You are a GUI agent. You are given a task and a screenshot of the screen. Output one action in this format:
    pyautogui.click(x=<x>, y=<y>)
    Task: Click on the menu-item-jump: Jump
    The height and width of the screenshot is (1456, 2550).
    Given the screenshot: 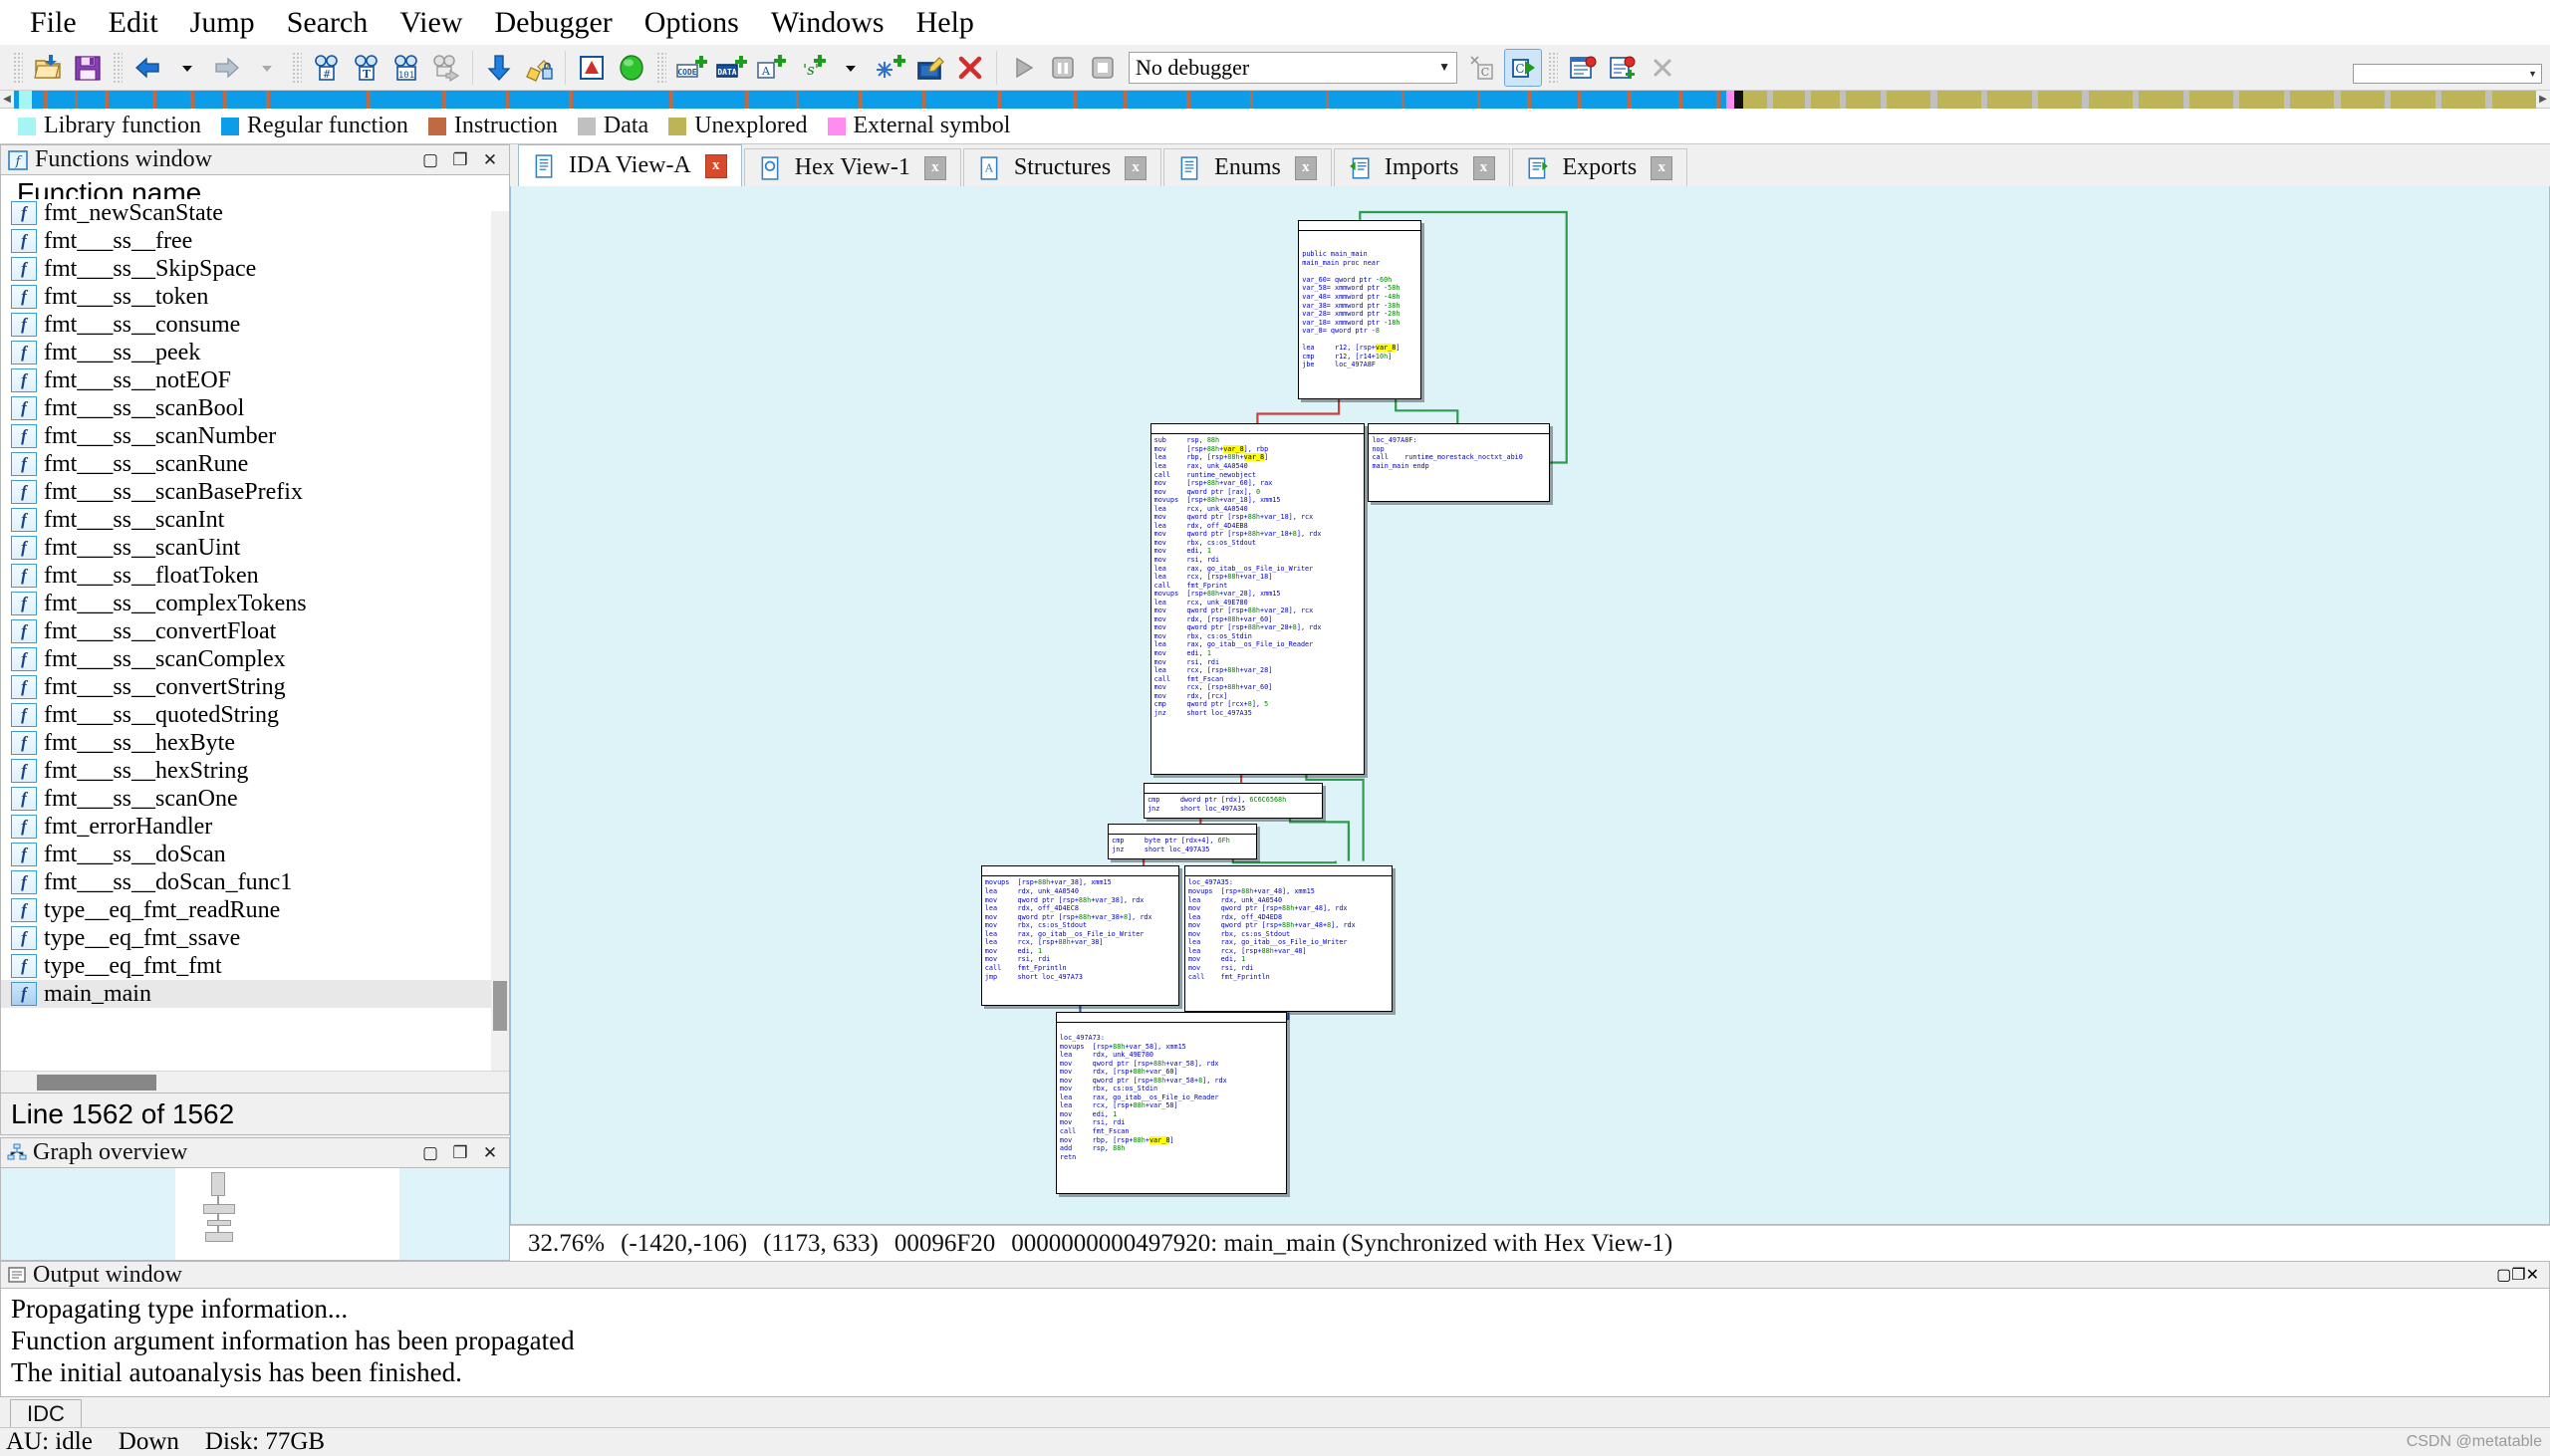 What is the action you would take?
    pyautogui.click(x=222, y=23)
    